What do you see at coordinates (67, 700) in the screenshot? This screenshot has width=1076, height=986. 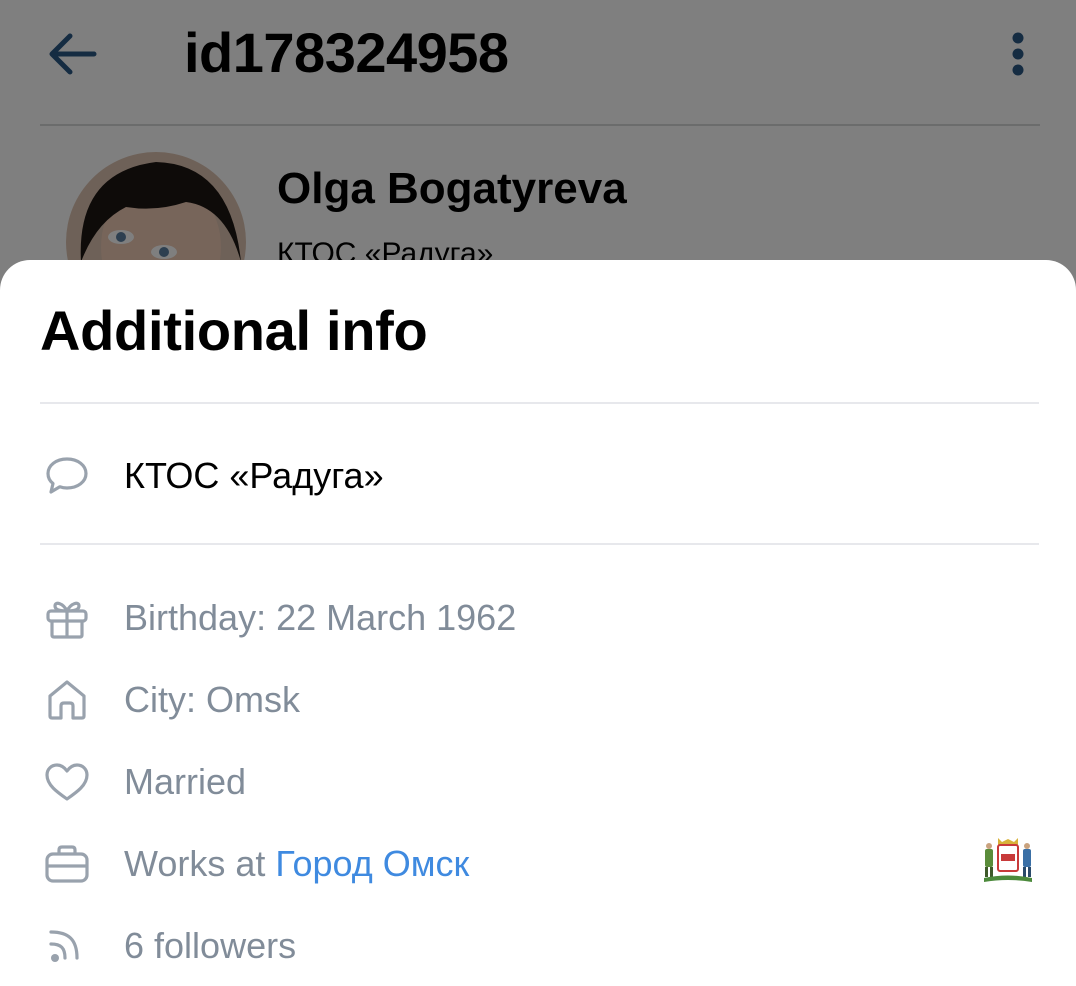 I see `home-icon` at bounding box center [67, 700].